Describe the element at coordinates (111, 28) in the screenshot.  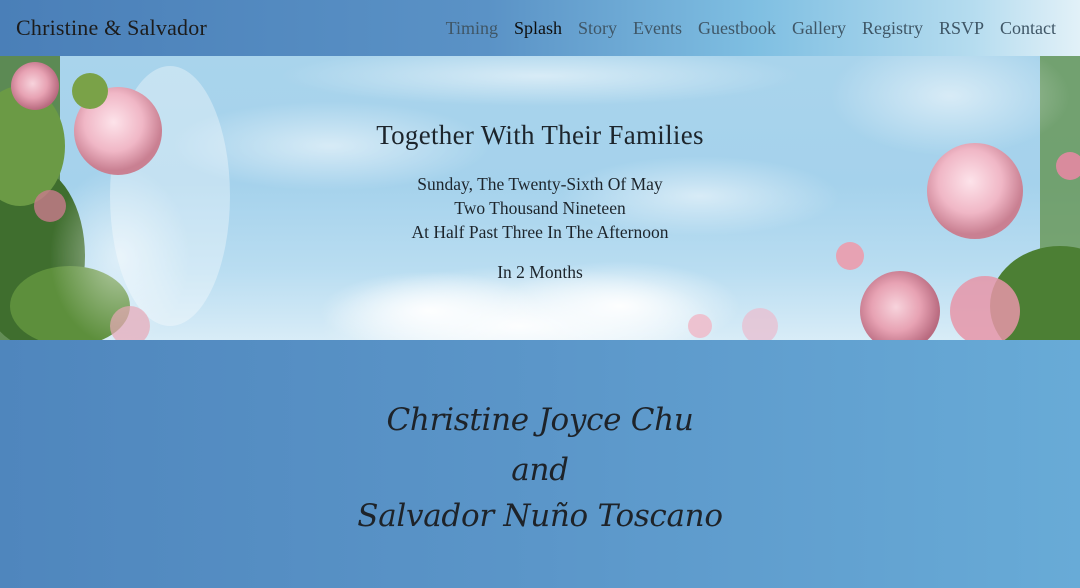
I see `brand-link: Christine & Salvador` at that location.